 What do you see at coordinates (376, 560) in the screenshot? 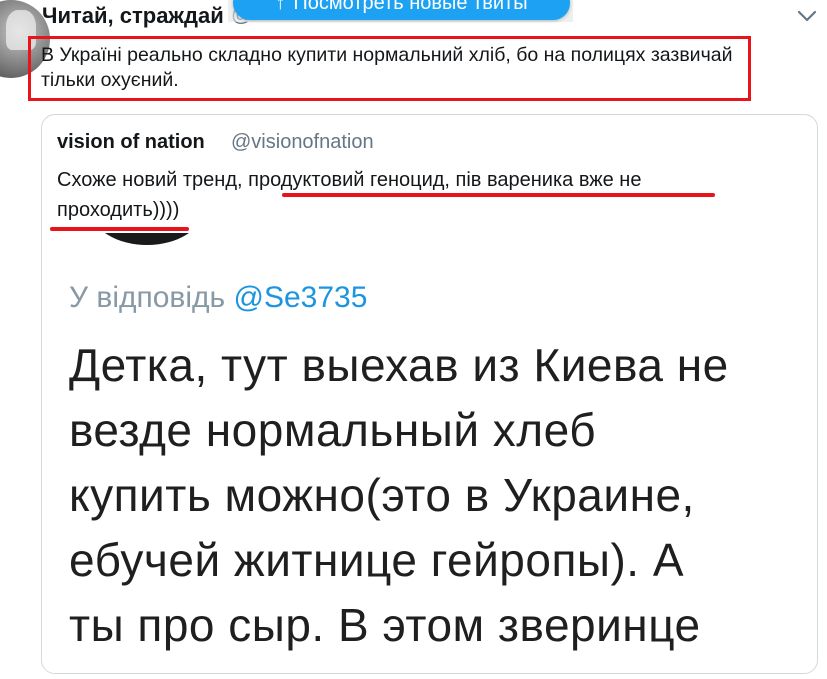
I see `media-body-line: ебучей житнице гейропы). А` at bounding box center [376, 560].